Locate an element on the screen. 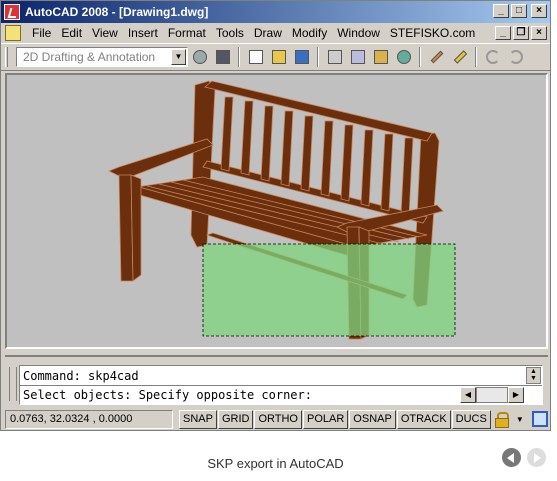  3d-dwf-icon is located at coordinates (404, 57).